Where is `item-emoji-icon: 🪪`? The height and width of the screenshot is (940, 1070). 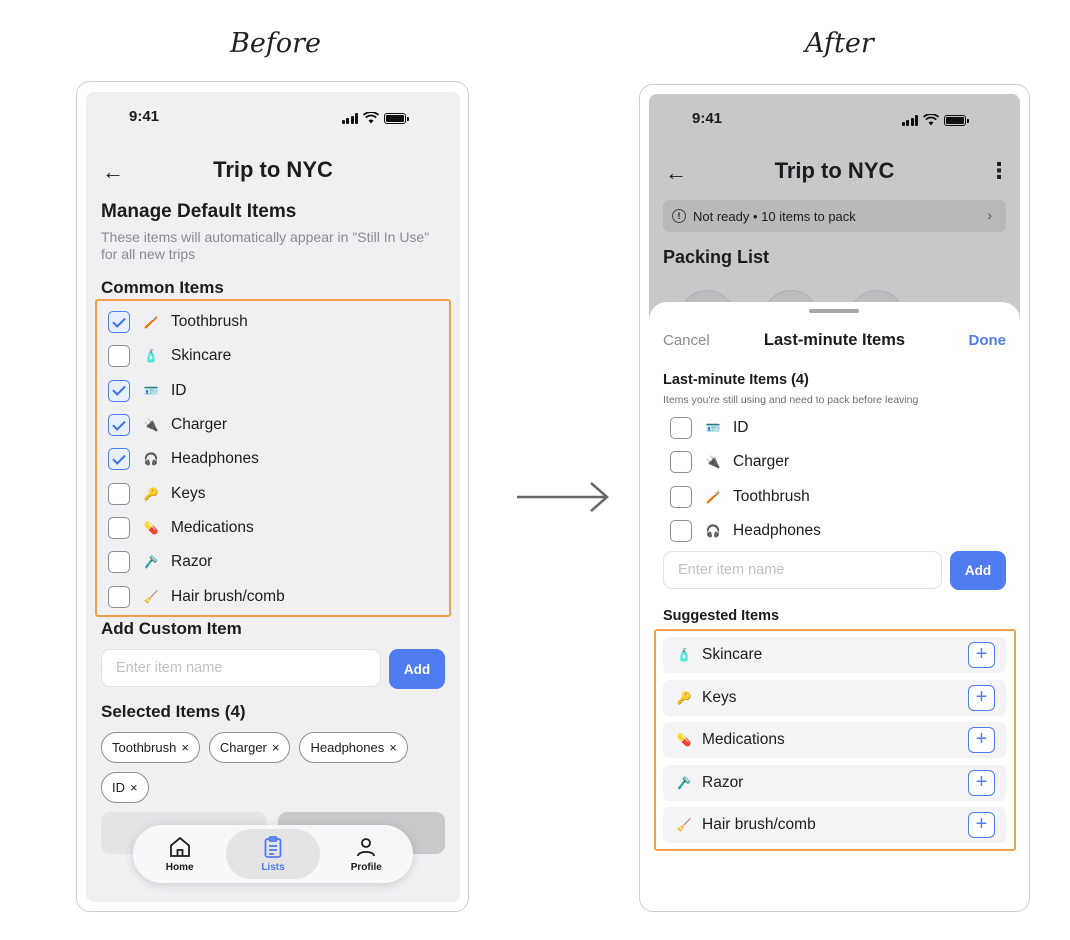
item-emoji-icon: 🪪 is located at coordinates (151, 390).